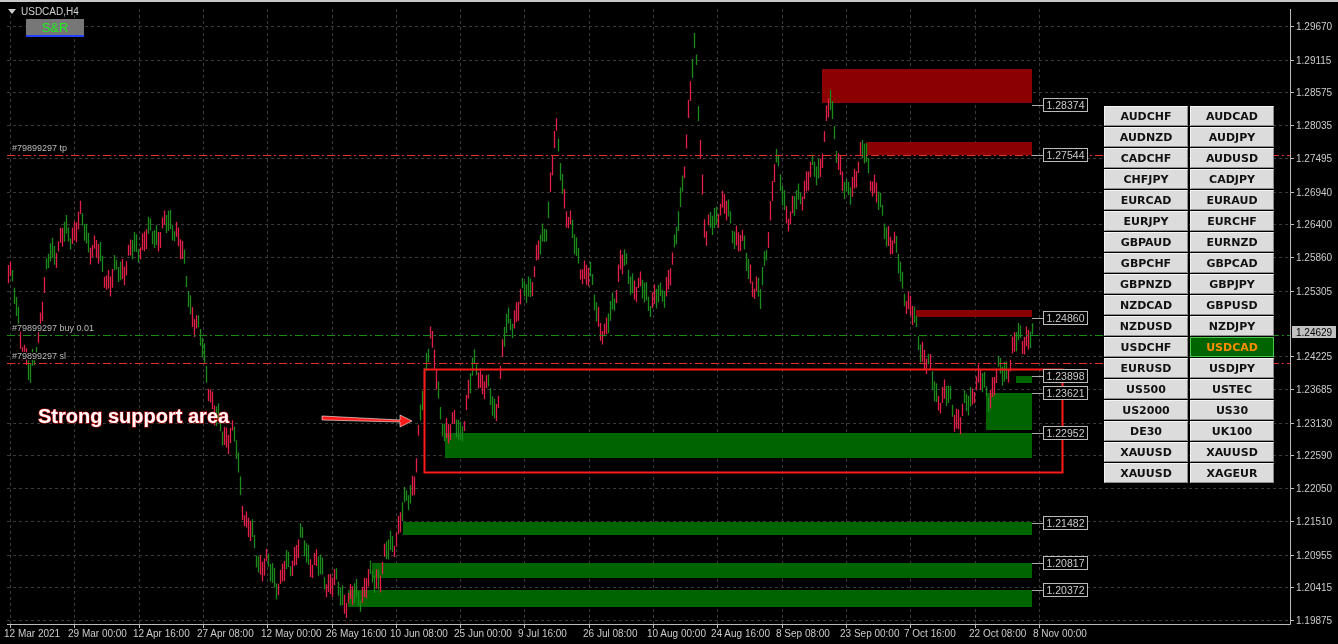 This screenshot has width=1338, height=644. Describe the element at coordinates (1311, 224) in the screenshot. I see `price-axis-label: 1.26400` at that location.